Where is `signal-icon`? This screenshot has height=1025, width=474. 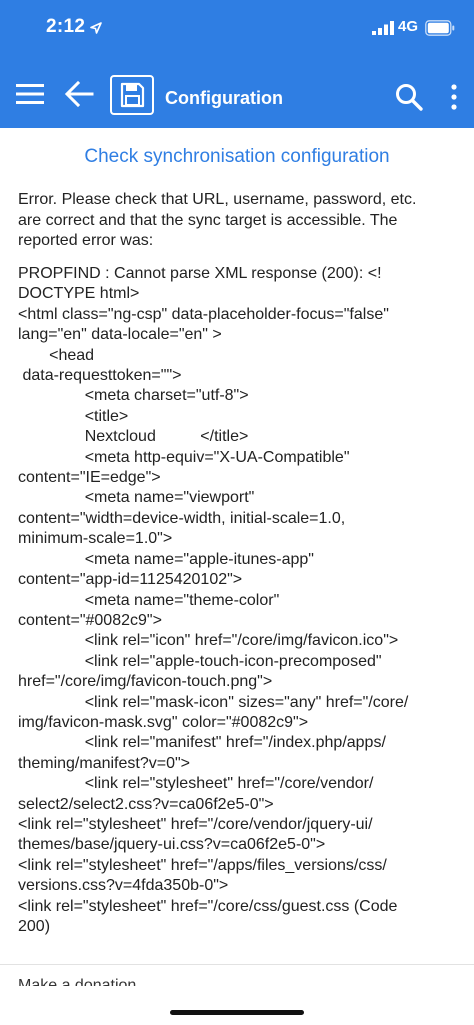
signal-icon is located at coordinates (383, 28).